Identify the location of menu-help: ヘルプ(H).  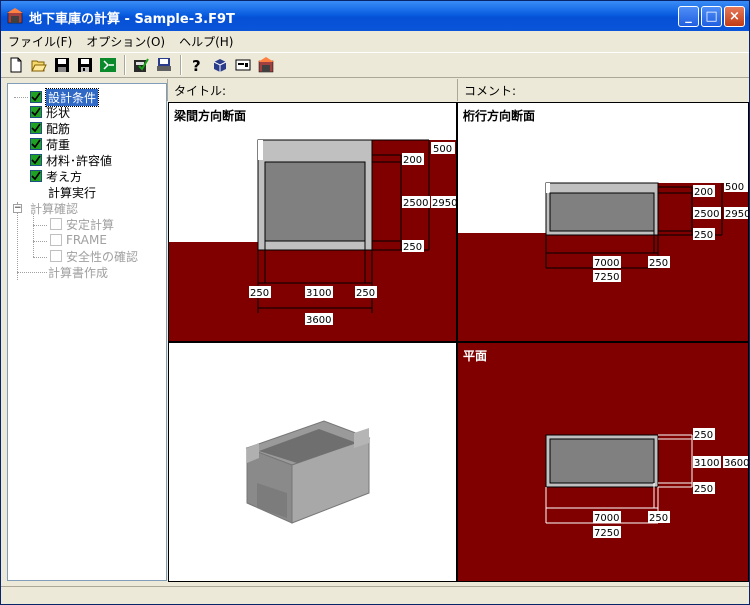
(206, 41).